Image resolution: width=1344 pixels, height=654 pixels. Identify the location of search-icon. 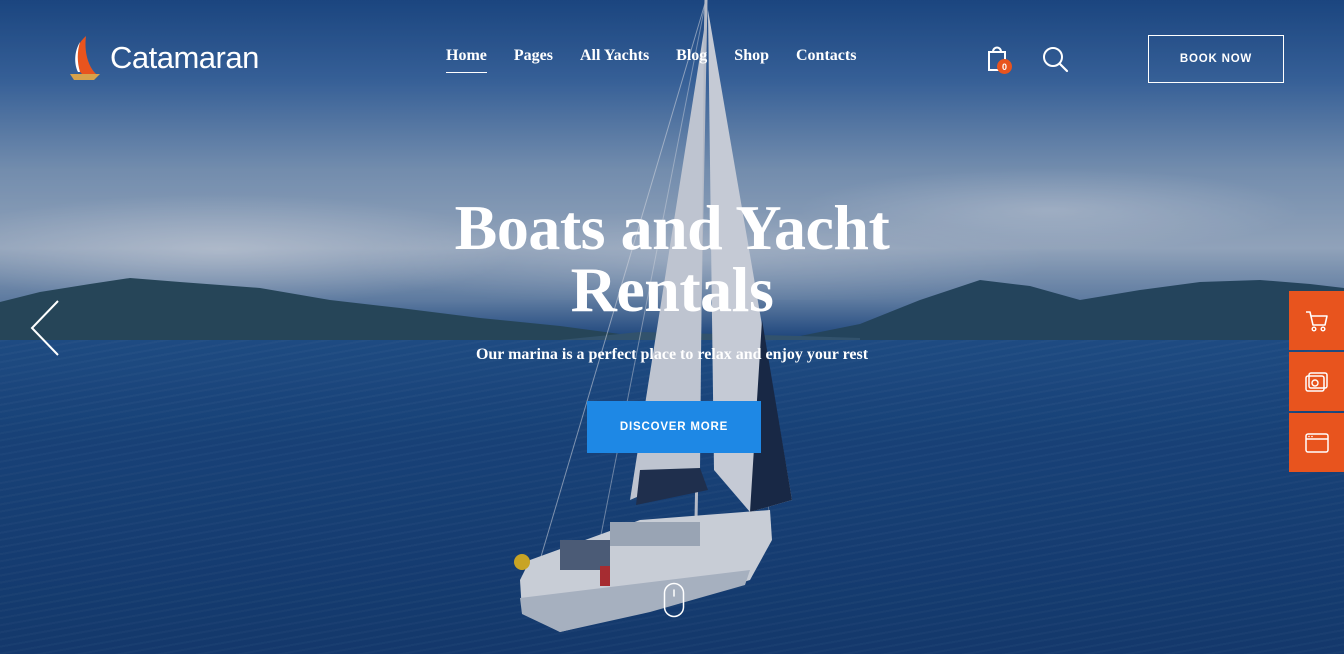
(1055, 59).